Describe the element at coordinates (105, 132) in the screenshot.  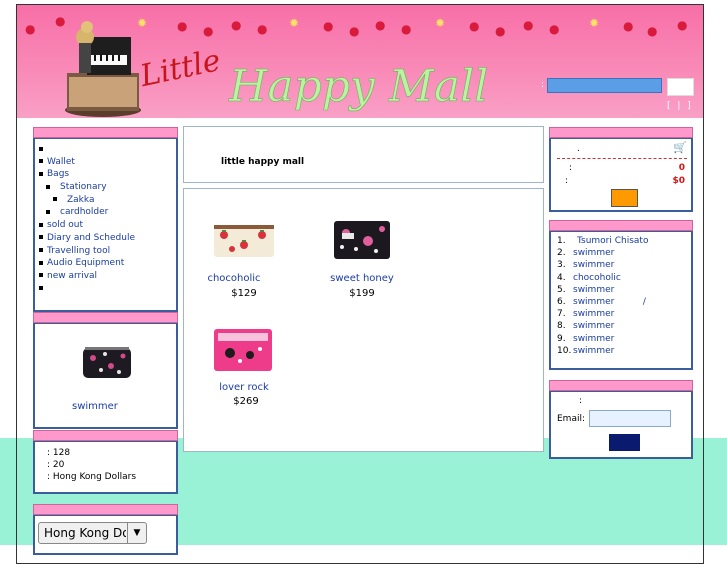
I see `categories-header-bar` at that location.